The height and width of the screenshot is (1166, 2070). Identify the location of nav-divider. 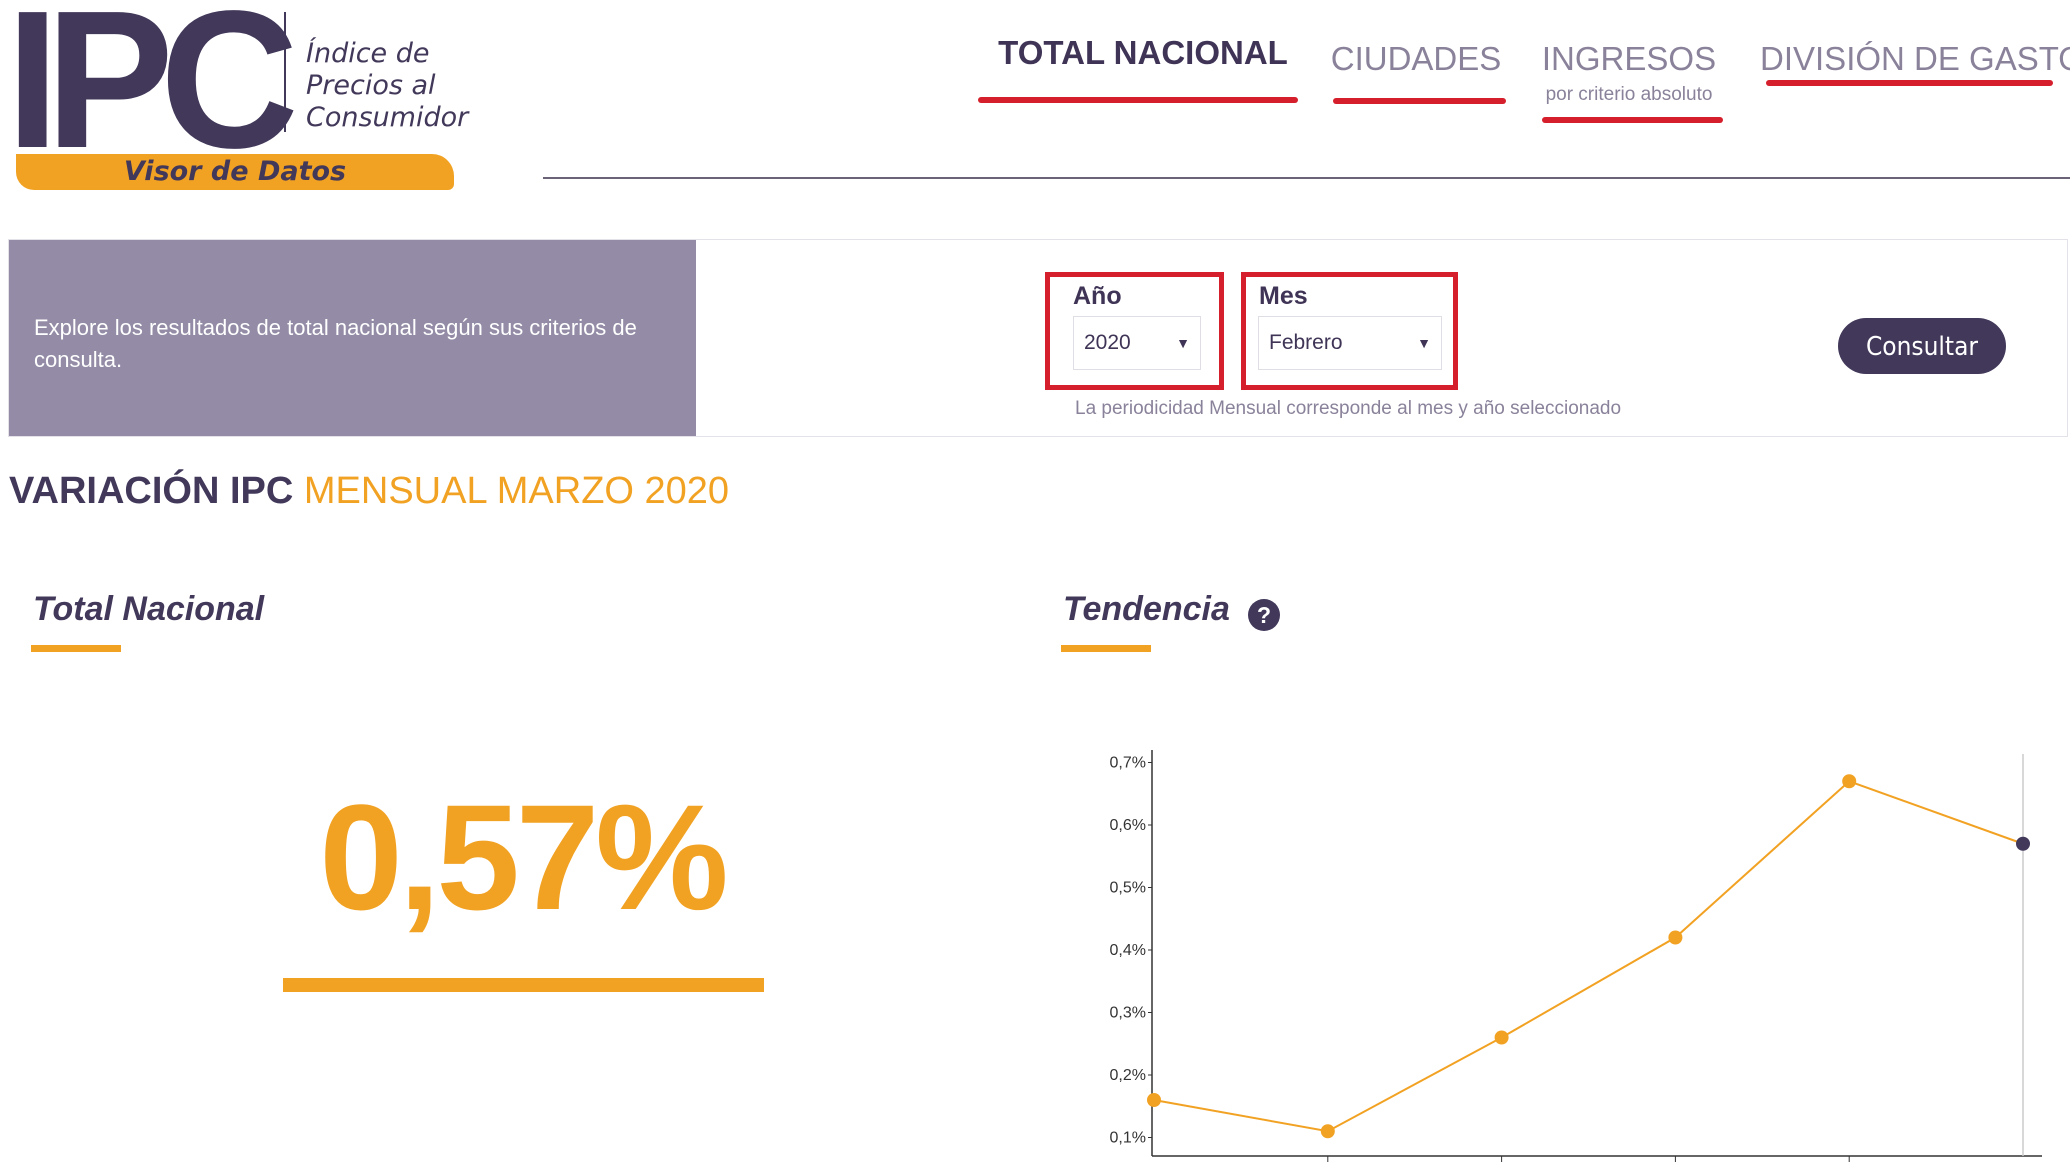
(1306, 178).